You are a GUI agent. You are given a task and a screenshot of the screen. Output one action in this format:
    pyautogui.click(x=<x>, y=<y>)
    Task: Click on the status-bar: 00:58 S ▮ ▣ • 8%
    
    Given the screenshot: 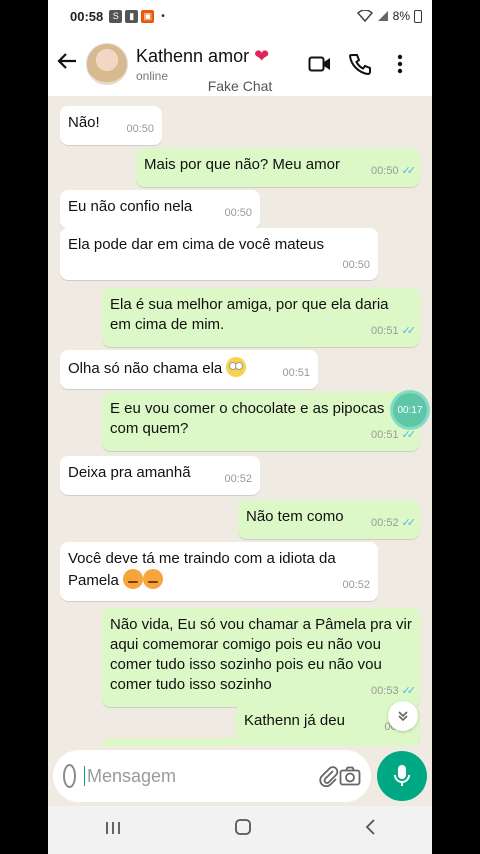 What is the action you would take?
    pyautogui.click(x=240, y=16)
    